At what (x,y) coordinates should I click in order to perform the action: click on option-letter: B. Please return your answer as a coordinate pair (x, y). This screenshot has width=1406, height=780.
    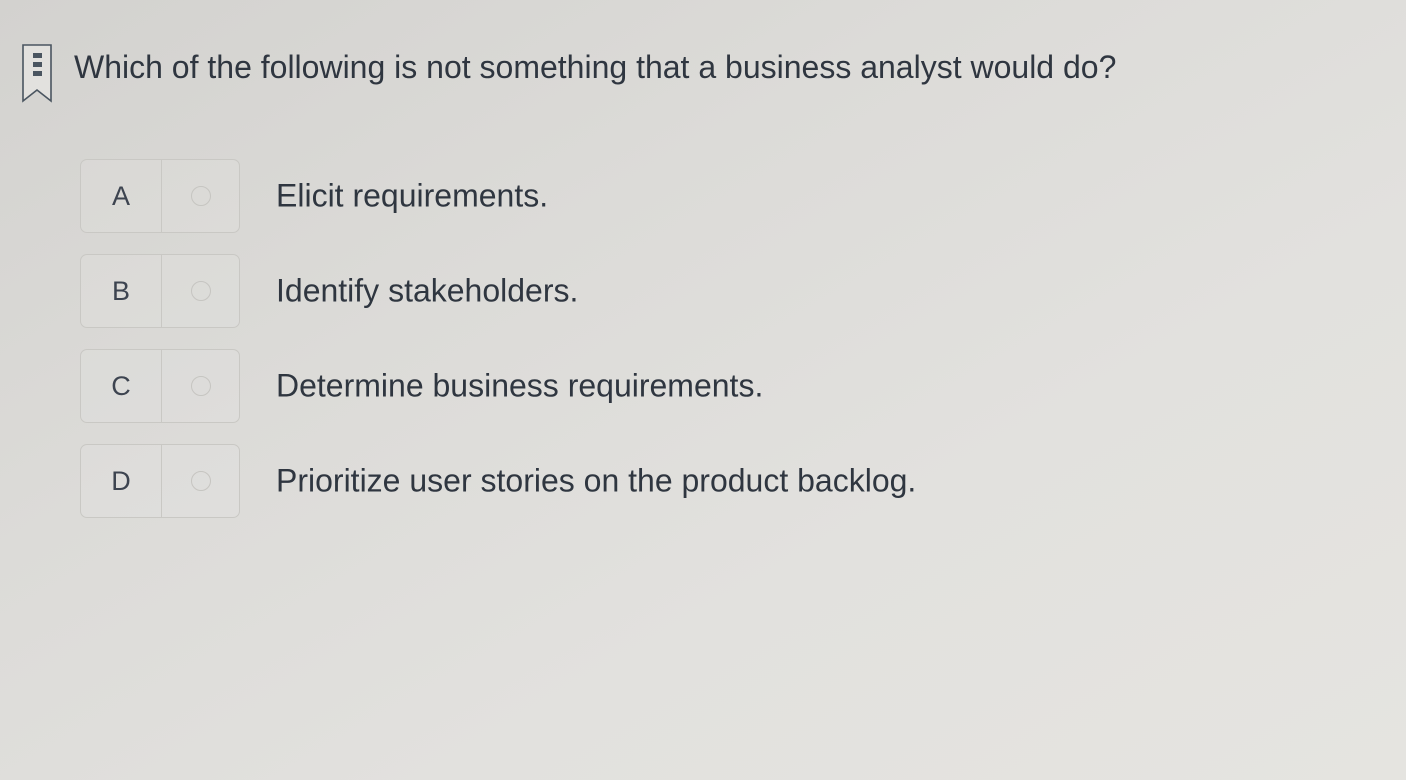
    Looking at the image, I should click on (121, 291).